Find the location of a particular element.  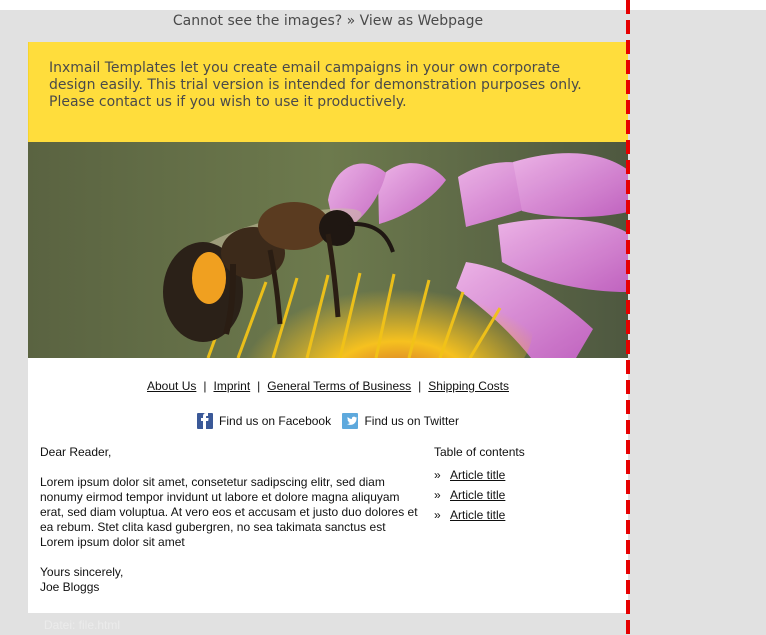

social-links: Find us on Facebook Find us on Twitter is located at coordinates (328, 423).